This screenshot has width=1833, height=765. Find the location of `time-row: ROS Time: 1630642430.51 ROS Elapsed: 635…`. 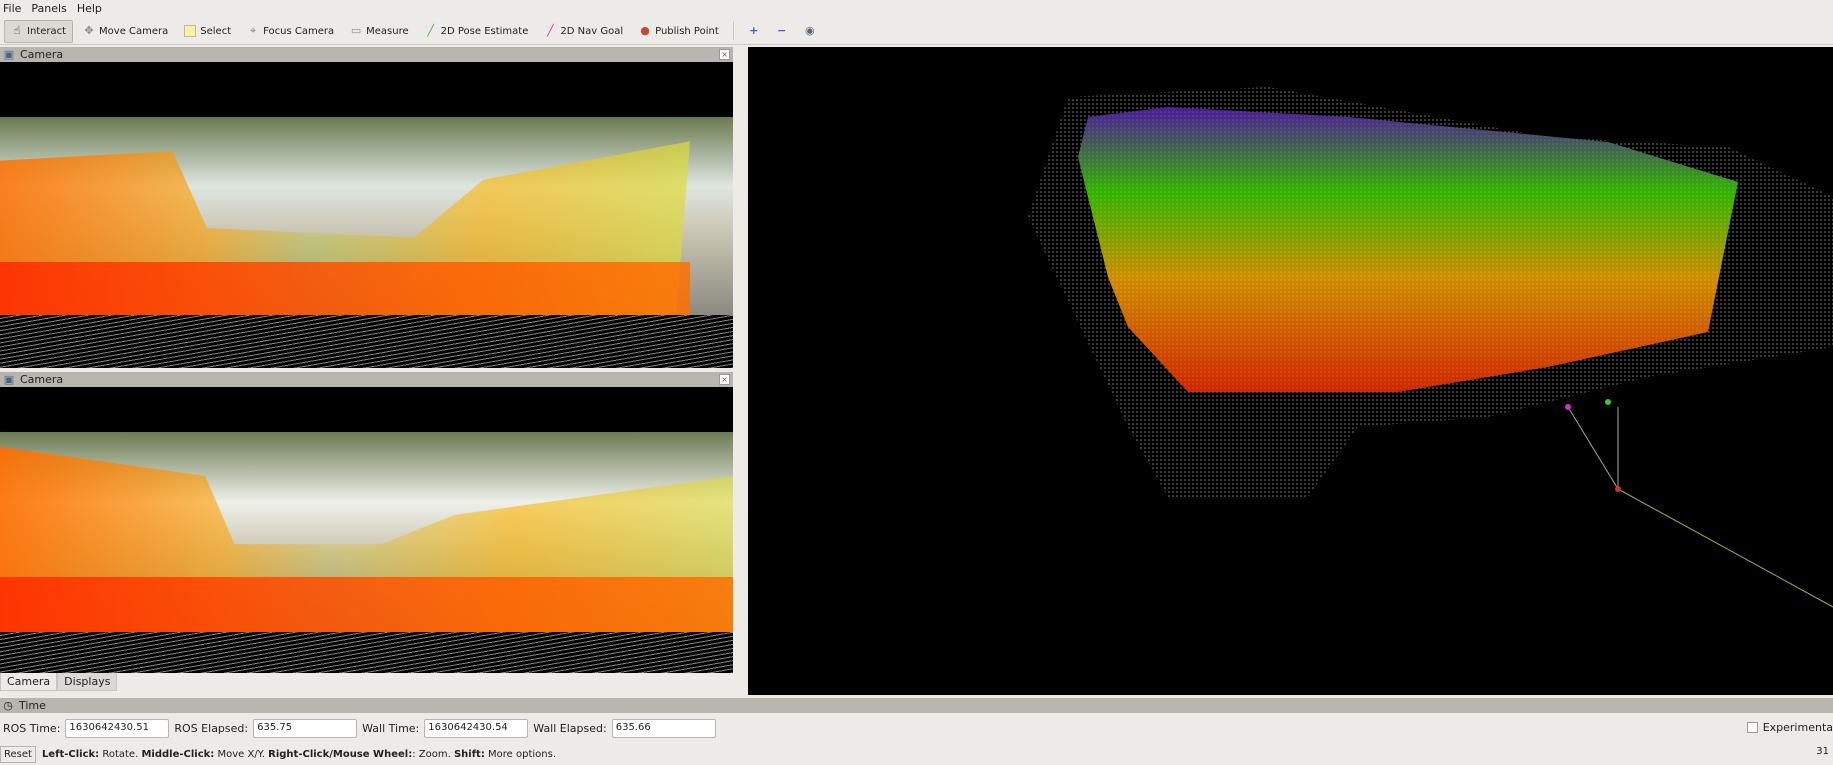

time-row: ROS Time: 1630642430.51 ROS Elapsed: 635… is located at coordinates (358, 728).